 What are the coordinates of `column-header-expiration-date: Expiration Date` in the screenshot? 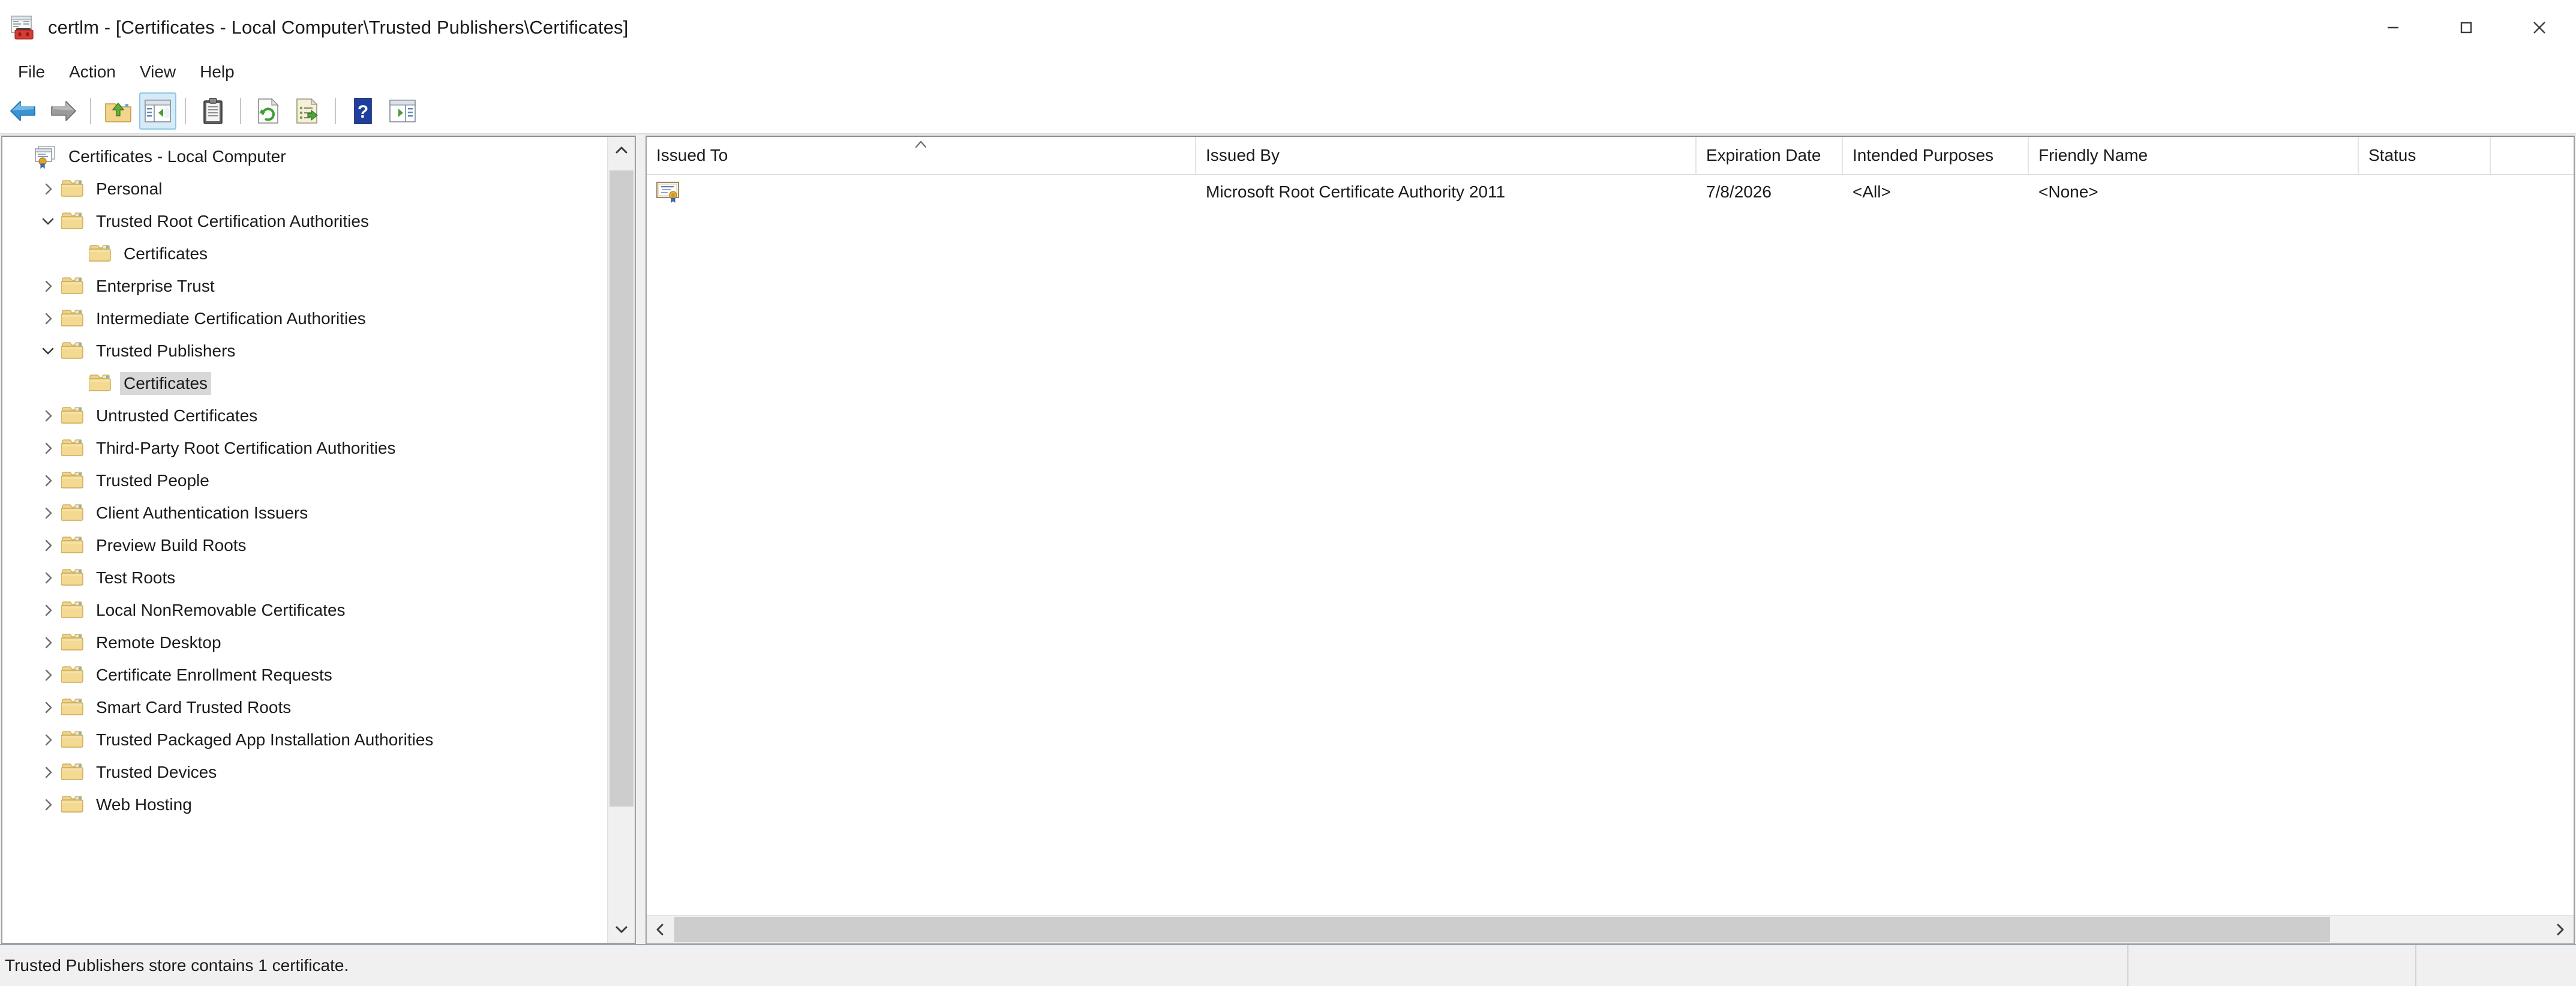 It's located at (1770, 155).